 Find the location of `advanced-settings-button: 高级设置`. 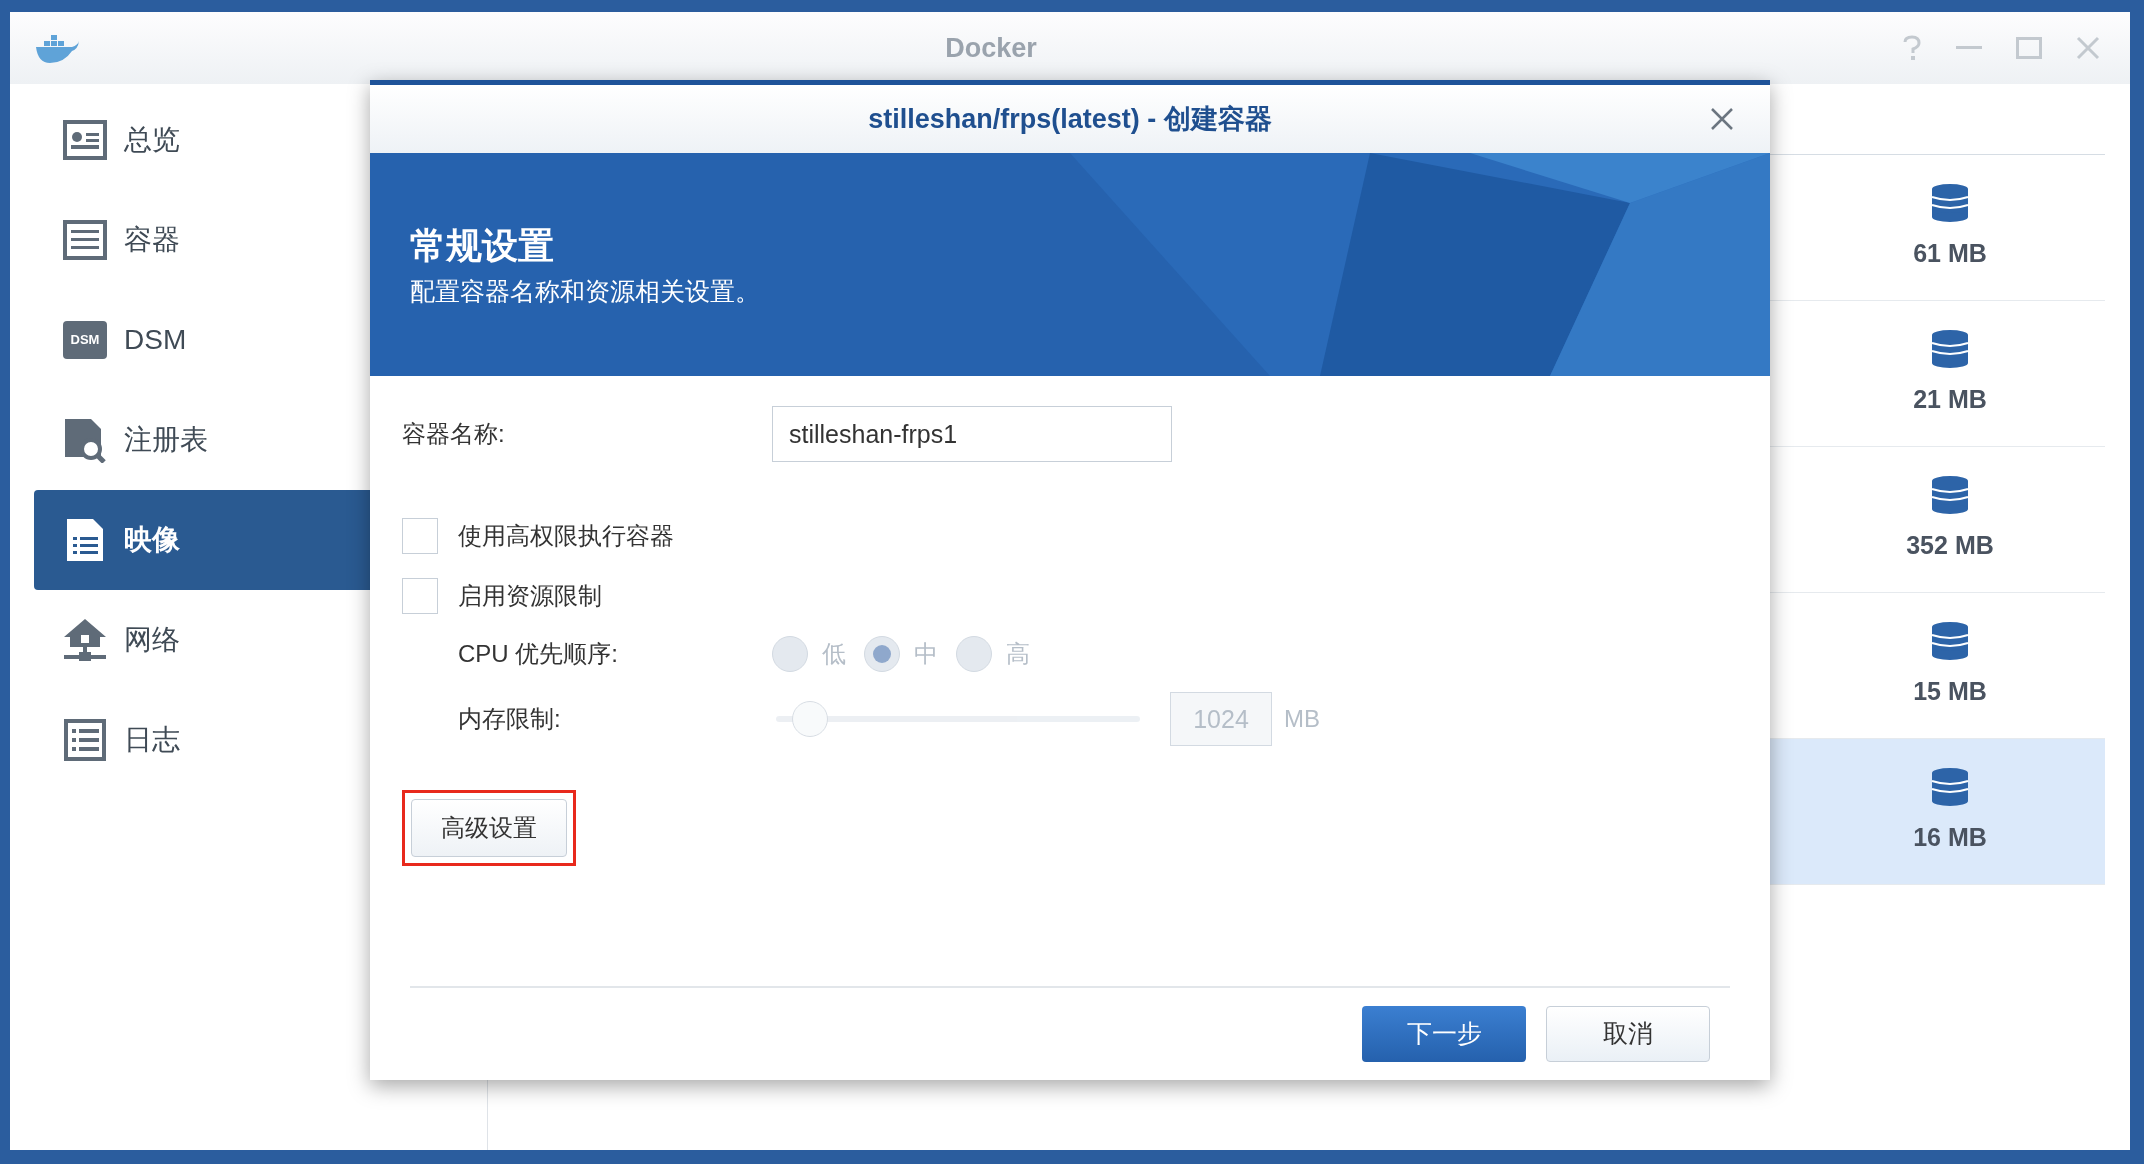

advanced-settings-button: 高级设置 is located at coordinates (489, 828).